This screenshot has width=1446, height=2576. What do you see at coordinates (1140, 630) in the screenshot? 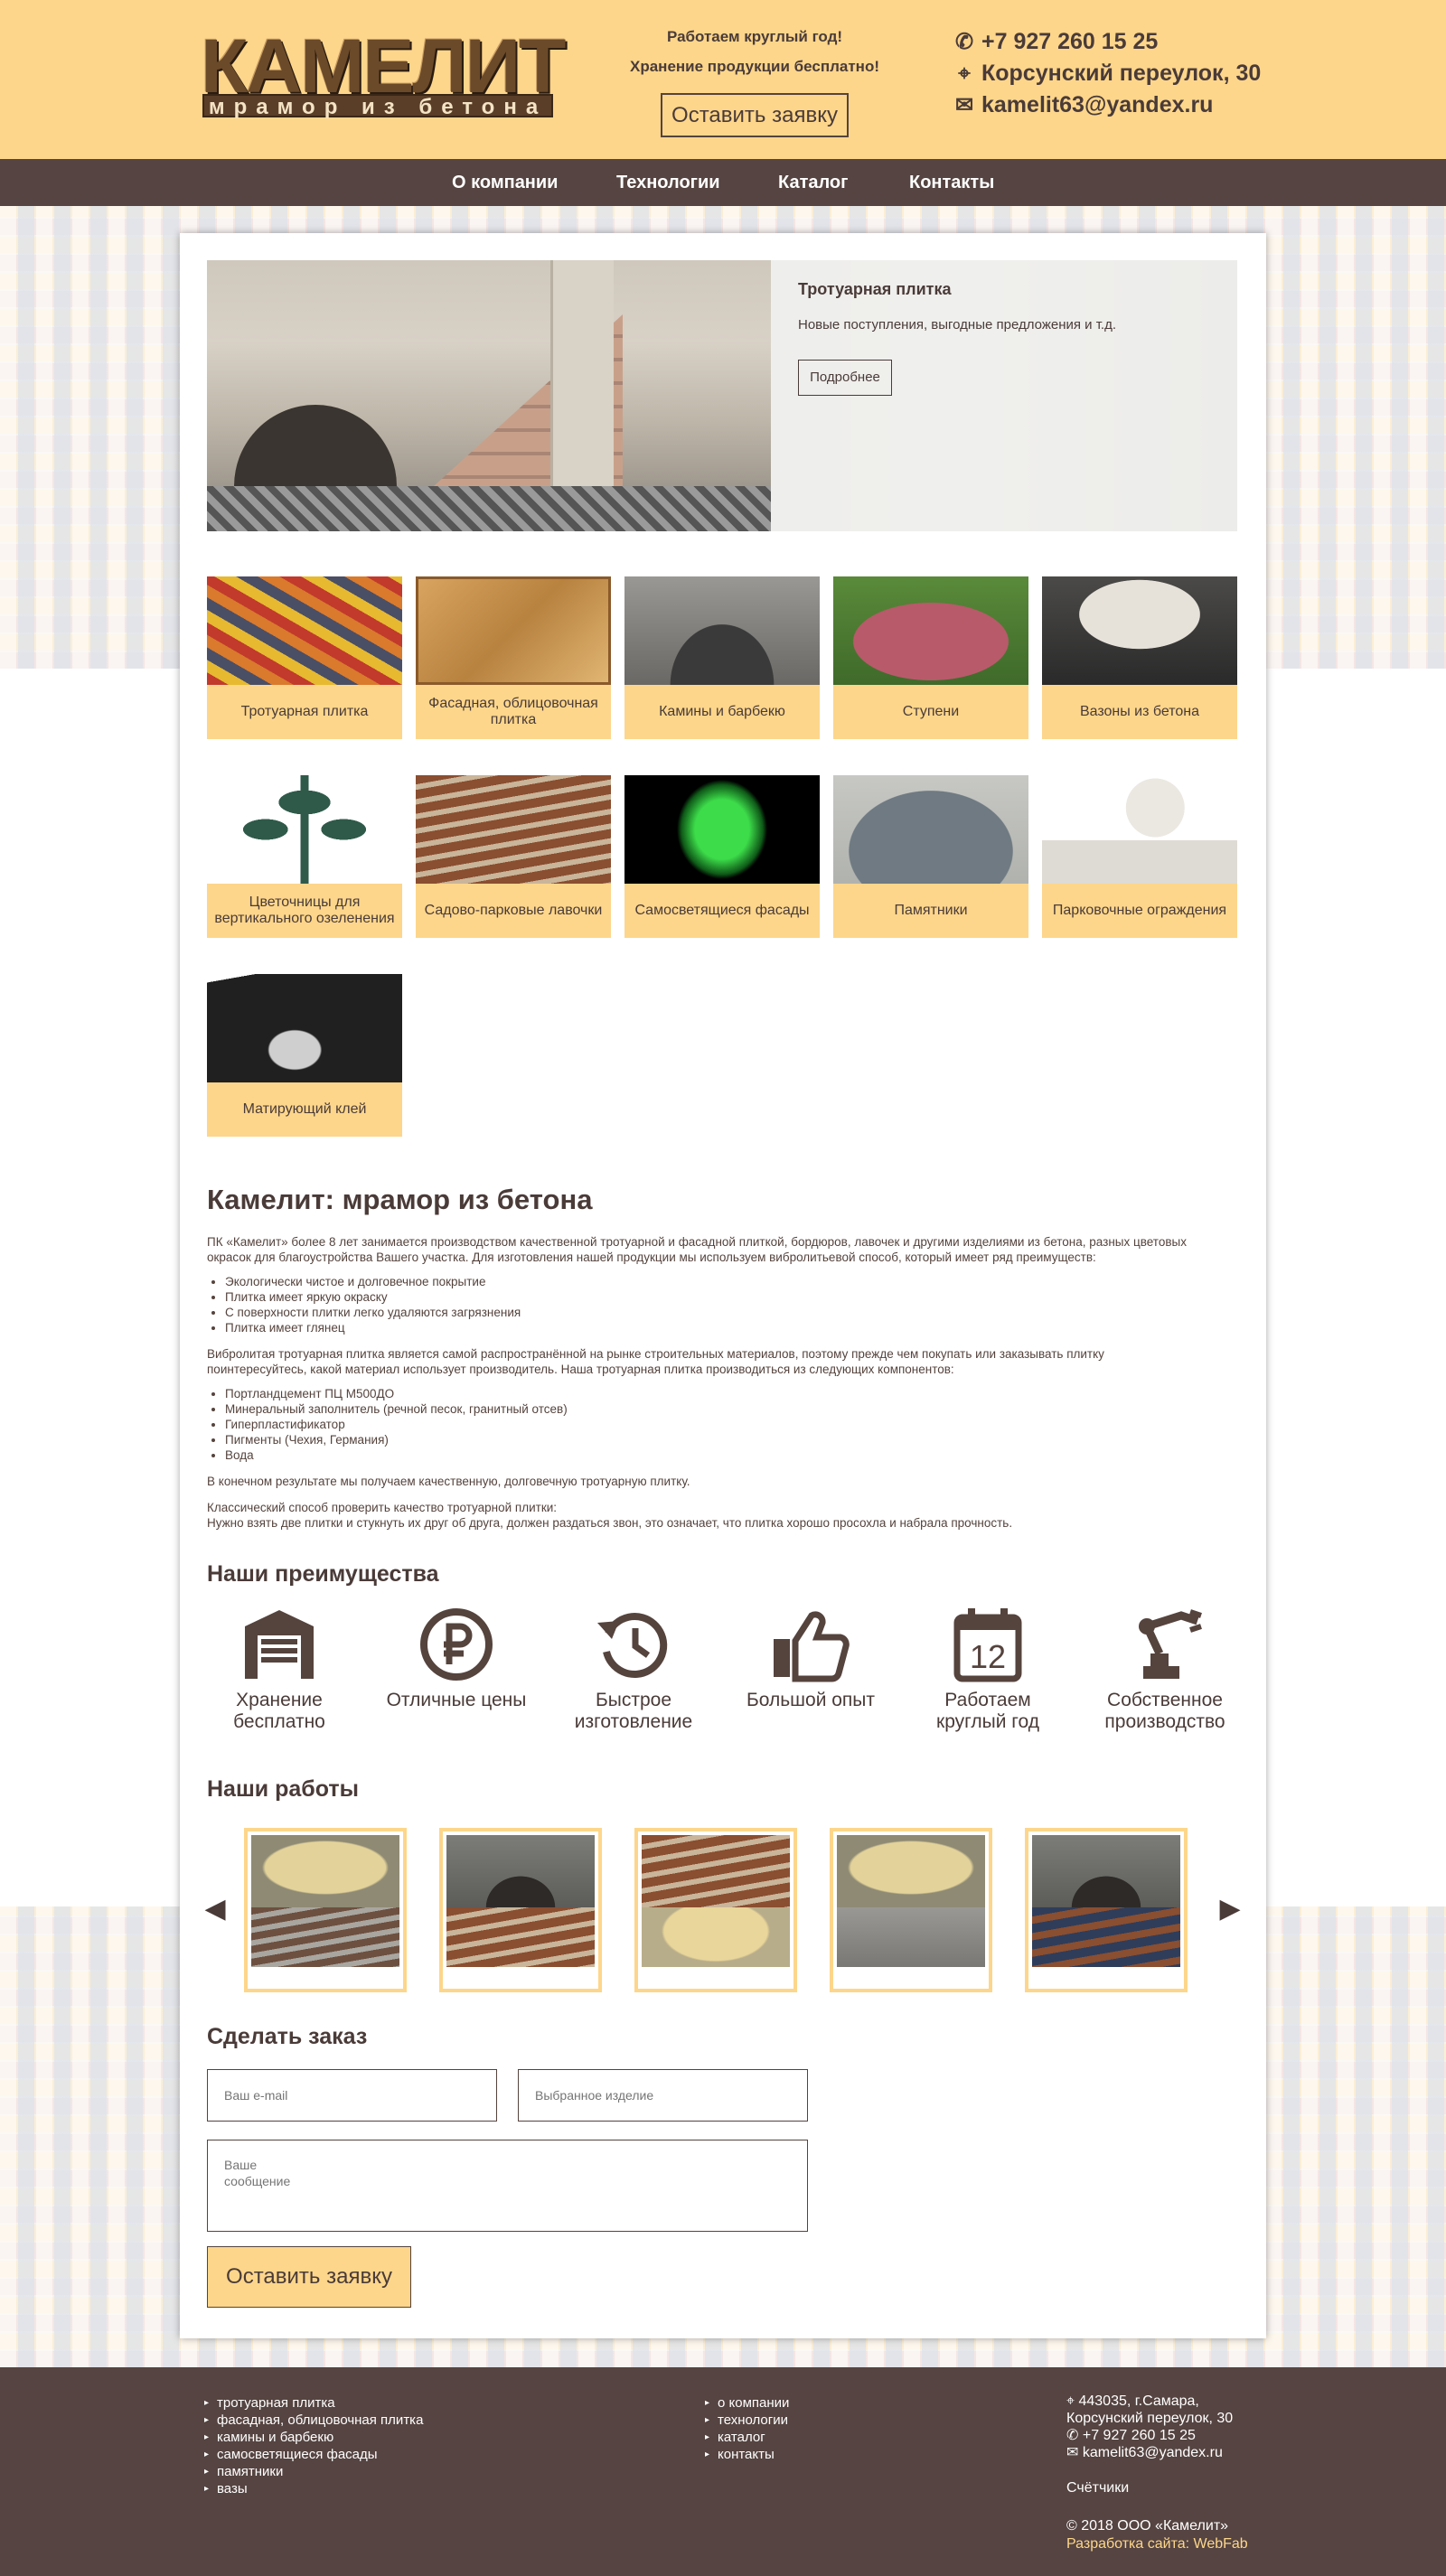
I see `catalog-image-vases` at bounding box center [1140, 630].